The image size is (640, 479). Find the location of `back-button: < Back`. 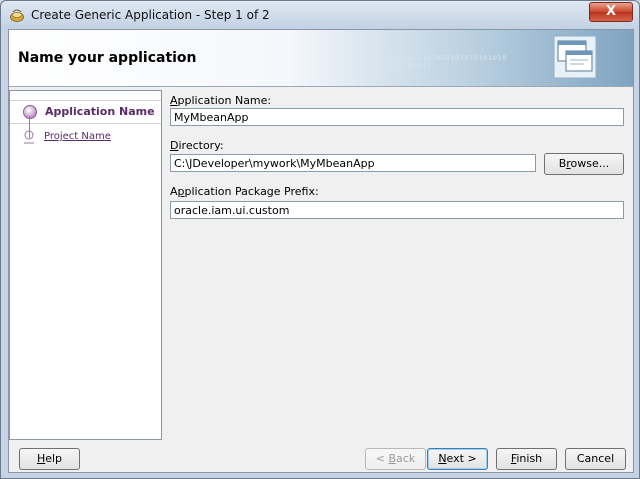

back-button: < Back is located at coordinates (395, 459).